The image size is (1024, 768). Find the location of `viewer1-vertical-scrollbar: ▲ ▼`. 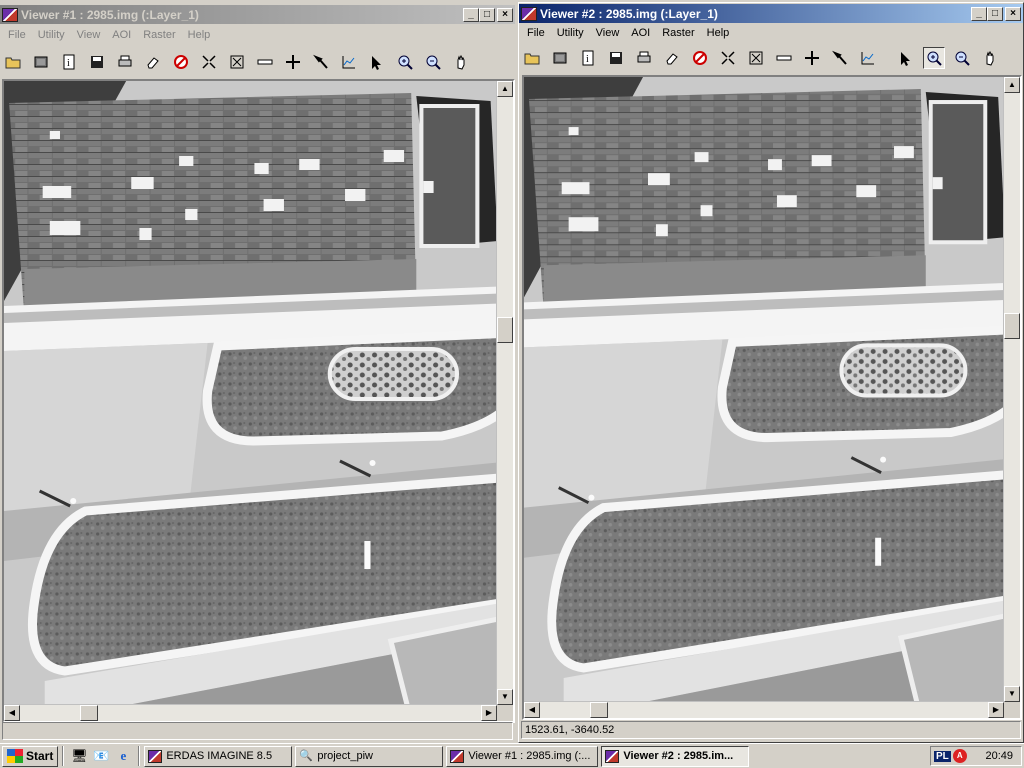

viewer1-vertical-scrollbar: ▲ ▼ is located at coordinates (504, 393).